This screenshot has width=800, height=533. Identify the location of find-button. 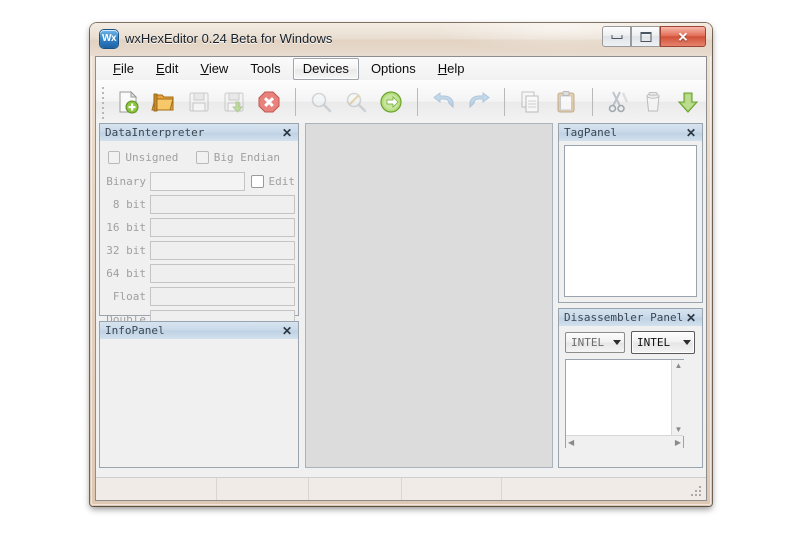
(321, 102).